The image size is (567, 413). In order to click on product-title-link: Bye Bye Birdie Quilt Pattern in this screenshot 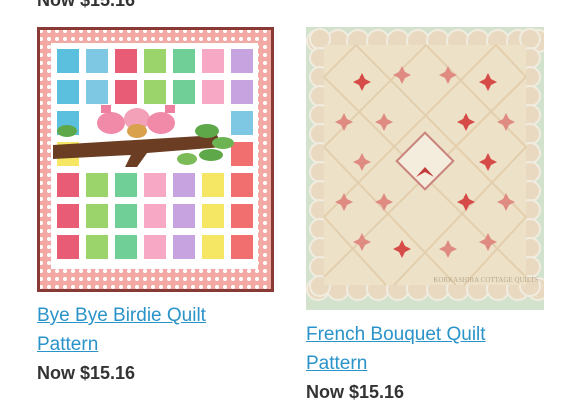, I will do `click(157, 330)`.